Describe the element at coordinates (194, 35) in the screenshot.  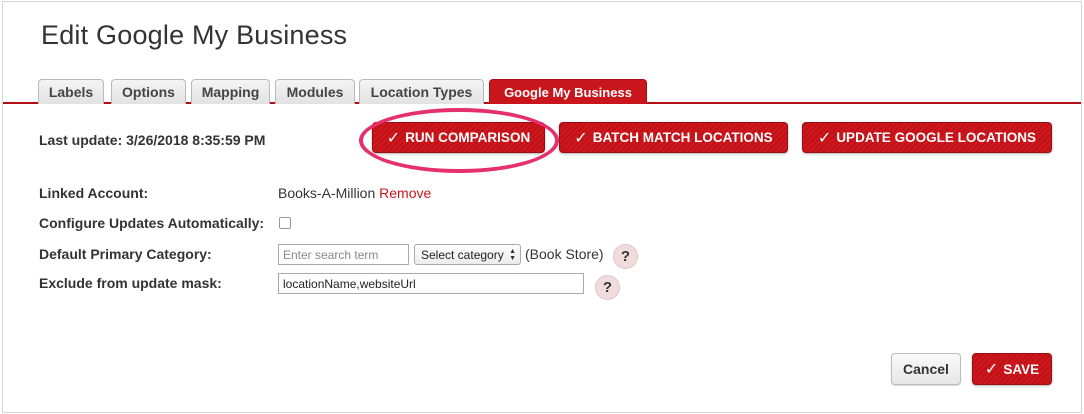
I see `page-title: Edit Google My Business` at that location.